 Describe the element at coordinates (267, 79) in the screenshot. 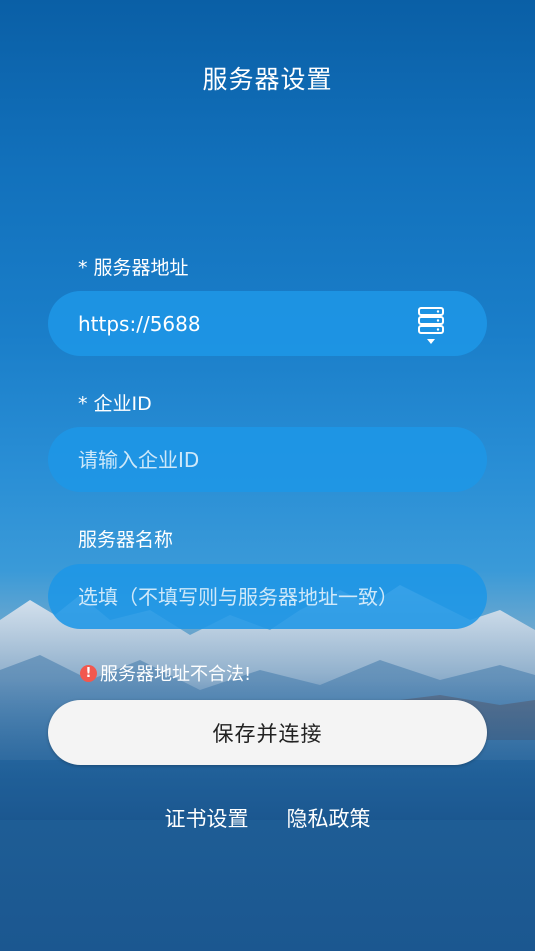

I see `page-title: 服务器设置` at that location.